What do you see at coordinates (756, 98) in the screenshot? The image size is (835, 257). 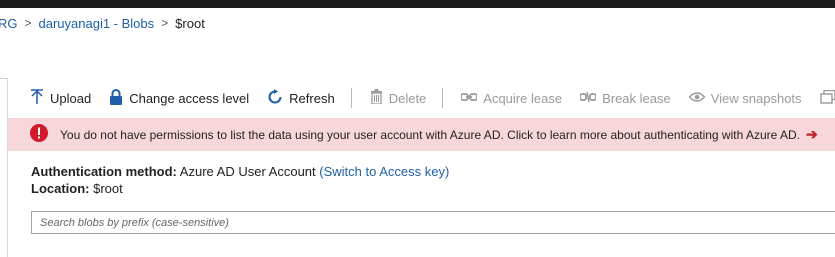 I see `view-snapshots-label: View snapshots` at bounding box center [756, 98].